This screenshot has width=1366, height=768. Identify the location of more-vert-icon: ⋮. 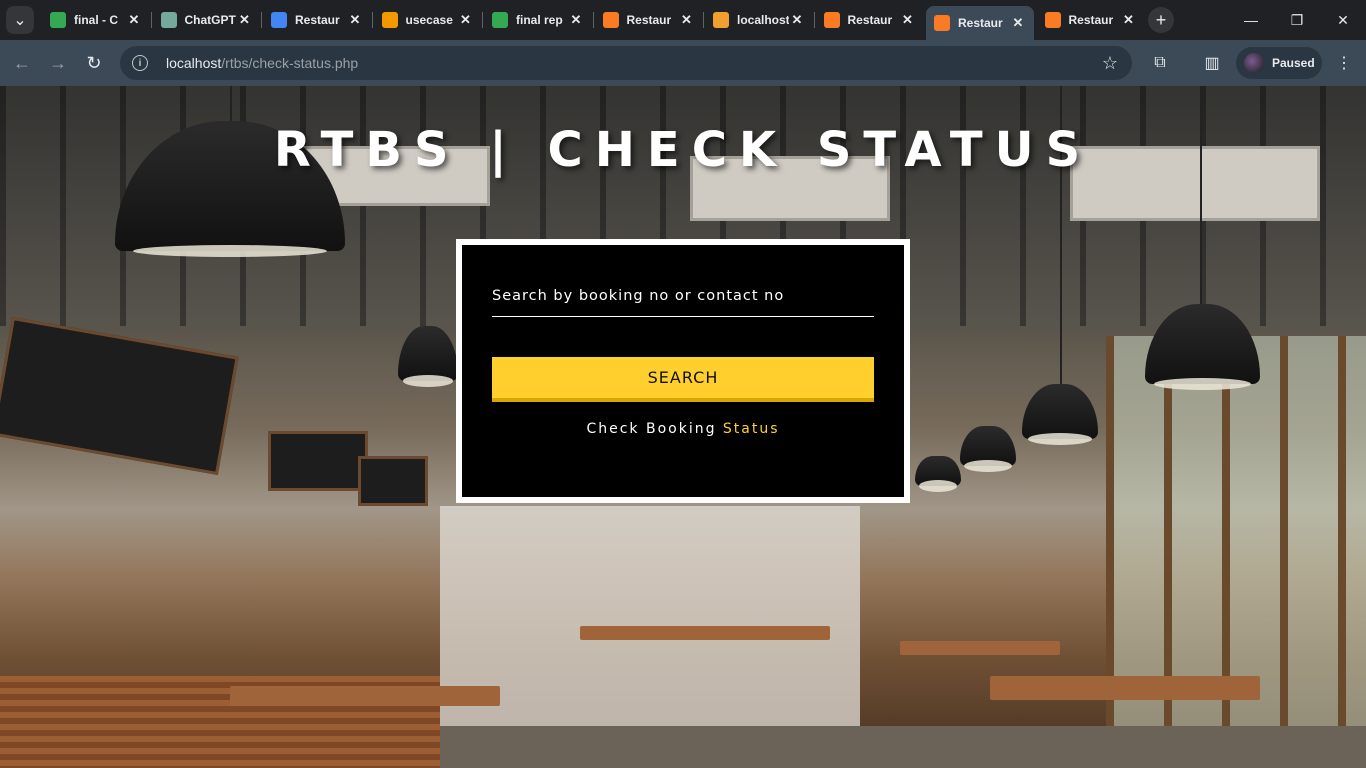
(1344, 63).